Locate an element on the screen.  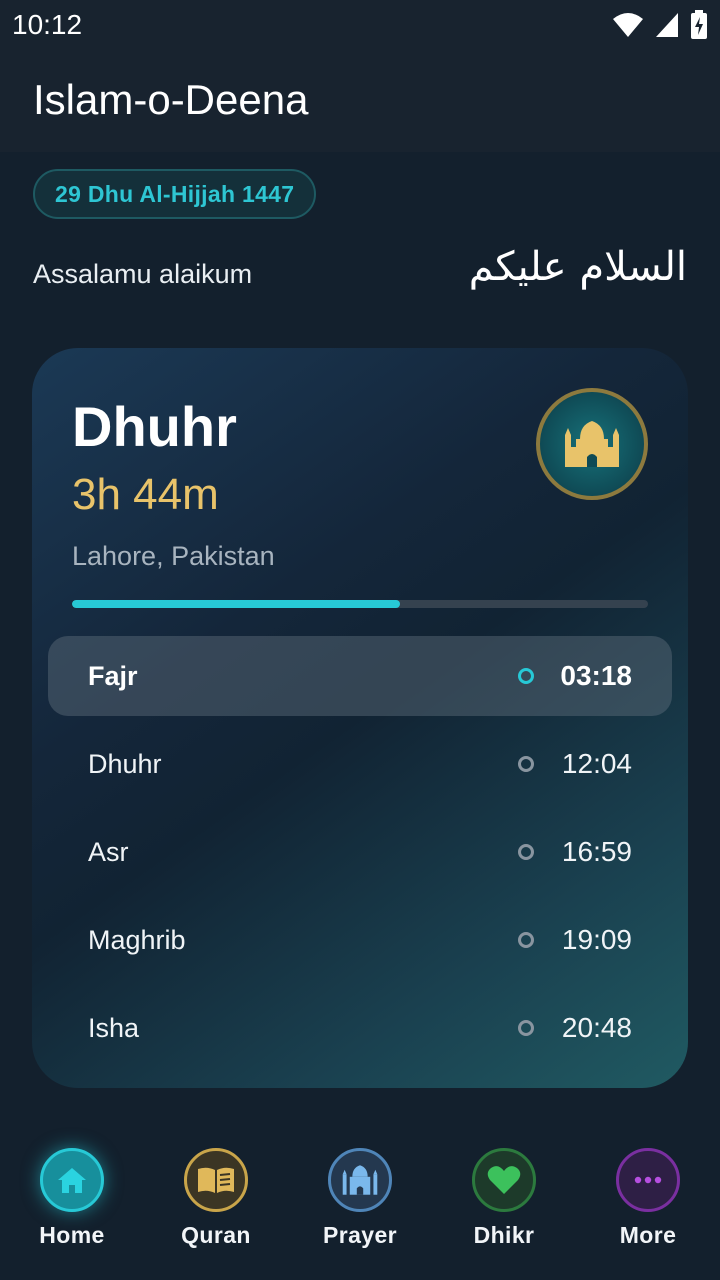
next-prayer-name: Dhuhr is located at coordinates (154, 426).